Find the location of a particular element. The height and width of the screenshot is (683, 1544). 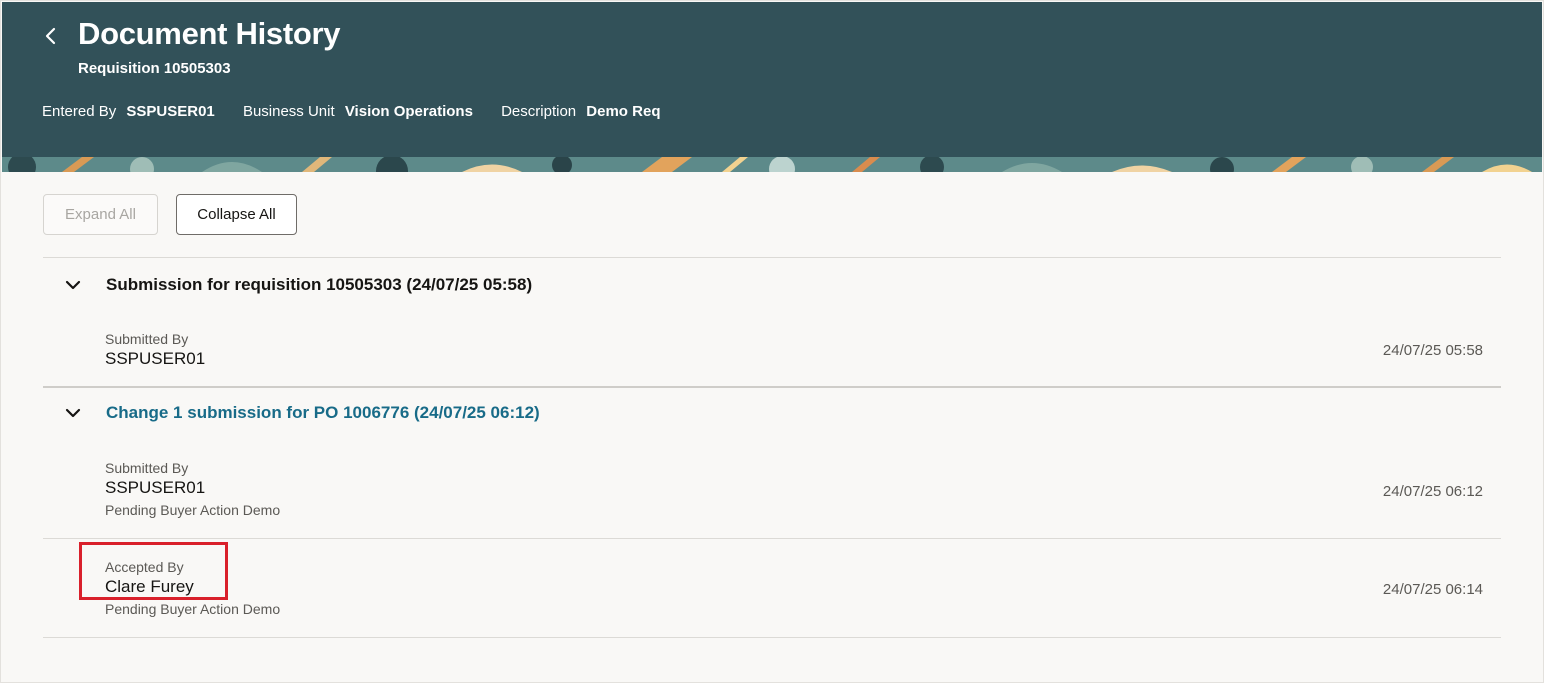

meta-entered-by: Entered By SSPUSER01 is located at coordinates (128, 111).